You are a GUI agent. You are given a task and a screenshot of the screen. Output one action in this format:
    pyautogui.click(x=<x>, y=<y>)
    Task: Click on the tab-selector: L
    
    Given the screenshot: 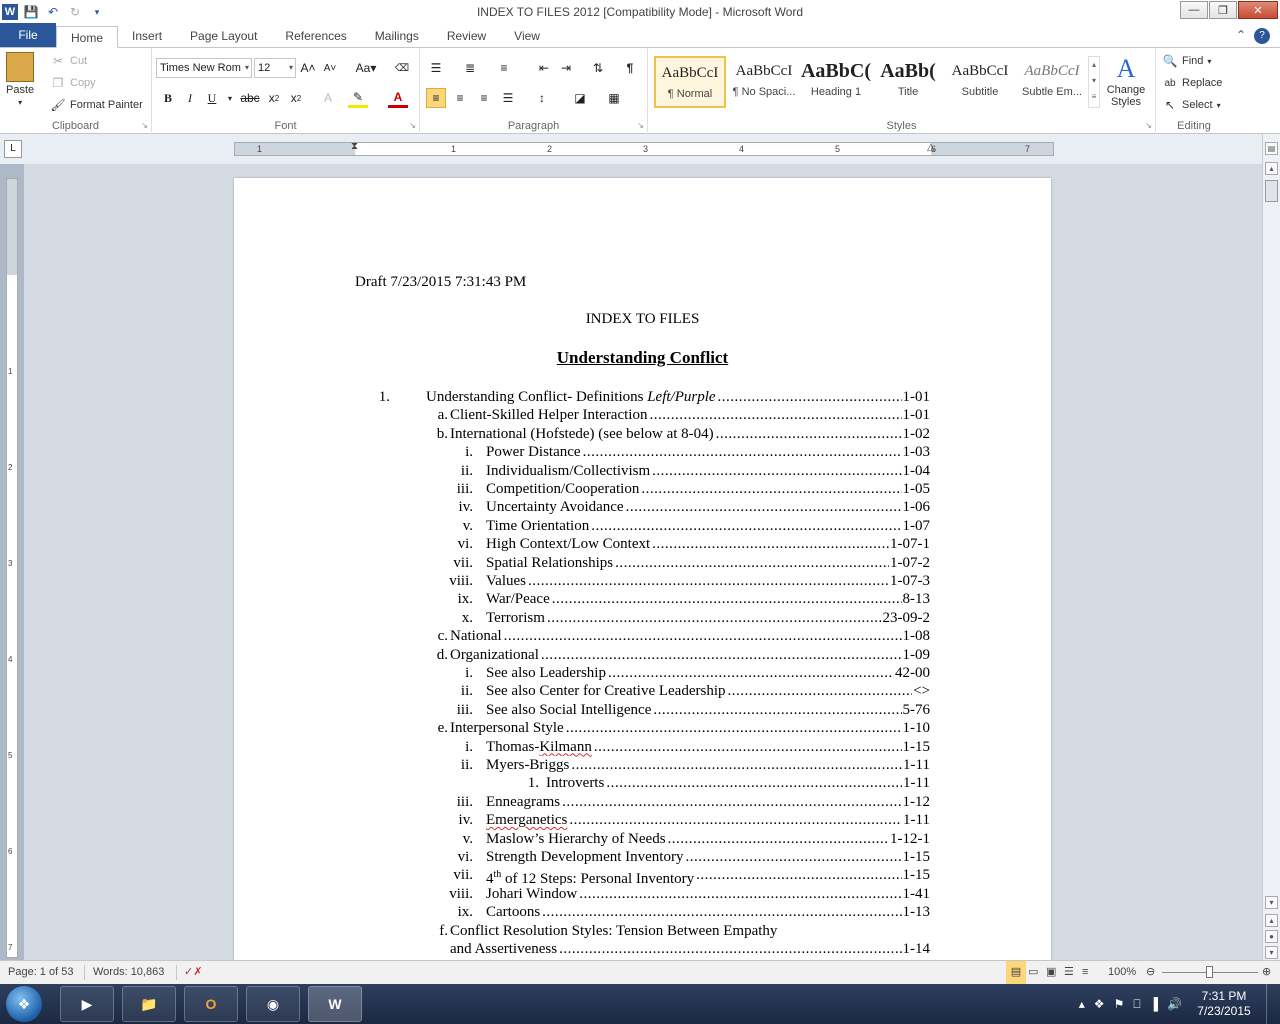 What is the action you would take?
    pyautogui.click(x=13, y=149)
    